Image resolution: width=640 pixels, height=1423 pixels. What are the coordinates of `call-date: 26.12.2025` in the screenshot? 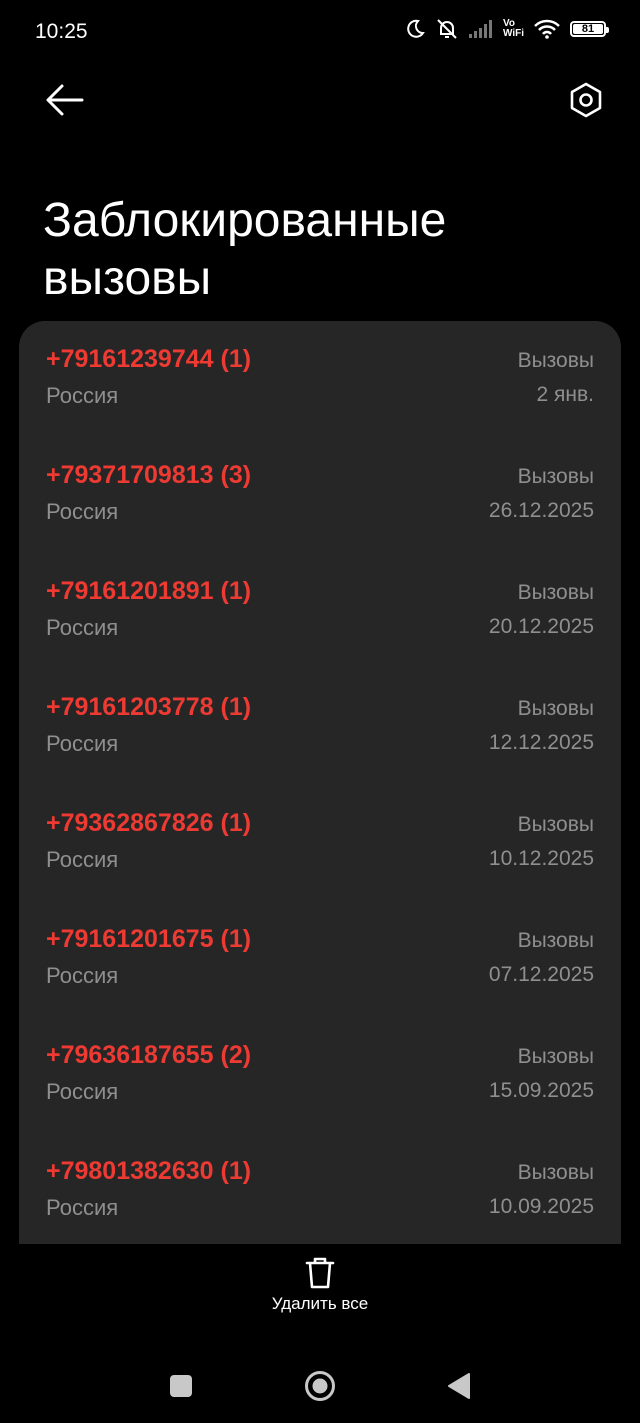 It's located at (541, 510).